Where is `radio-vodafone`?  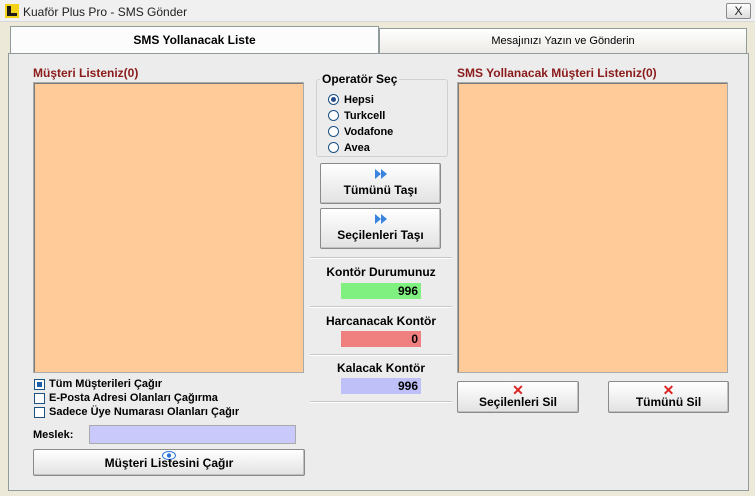 radio-vodafone is located at coordinates (333, 131).